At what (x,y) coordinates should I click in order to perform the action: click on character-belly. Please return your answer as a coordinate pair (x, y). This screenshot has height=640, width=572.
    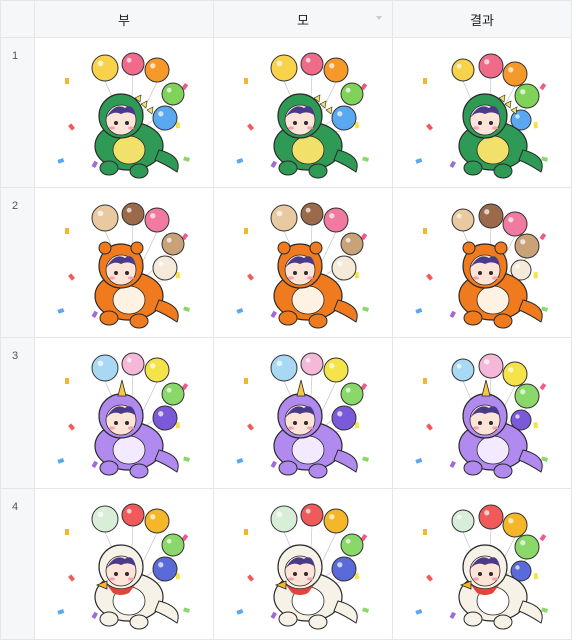
    Looking at the image, I should click on (493, 150).